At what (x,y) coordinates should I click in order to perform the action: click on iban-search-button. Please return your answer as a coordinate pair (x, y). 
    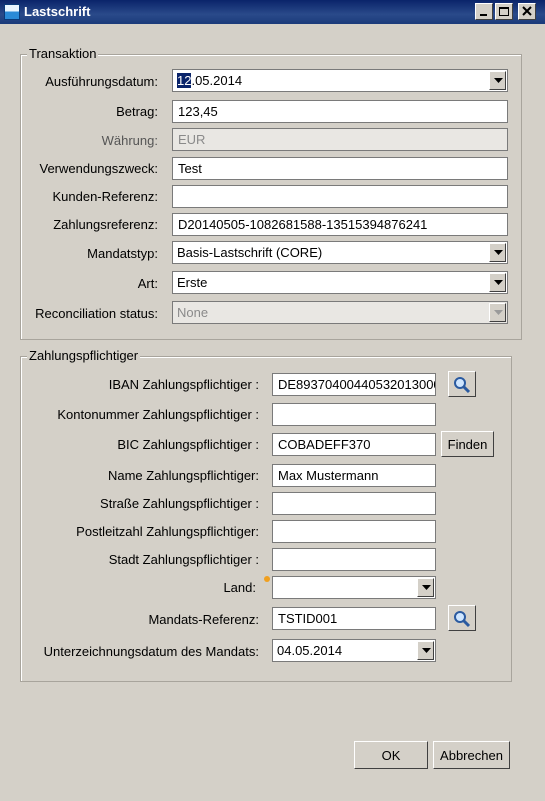
    Looking at the image, I should click on (462, 384).